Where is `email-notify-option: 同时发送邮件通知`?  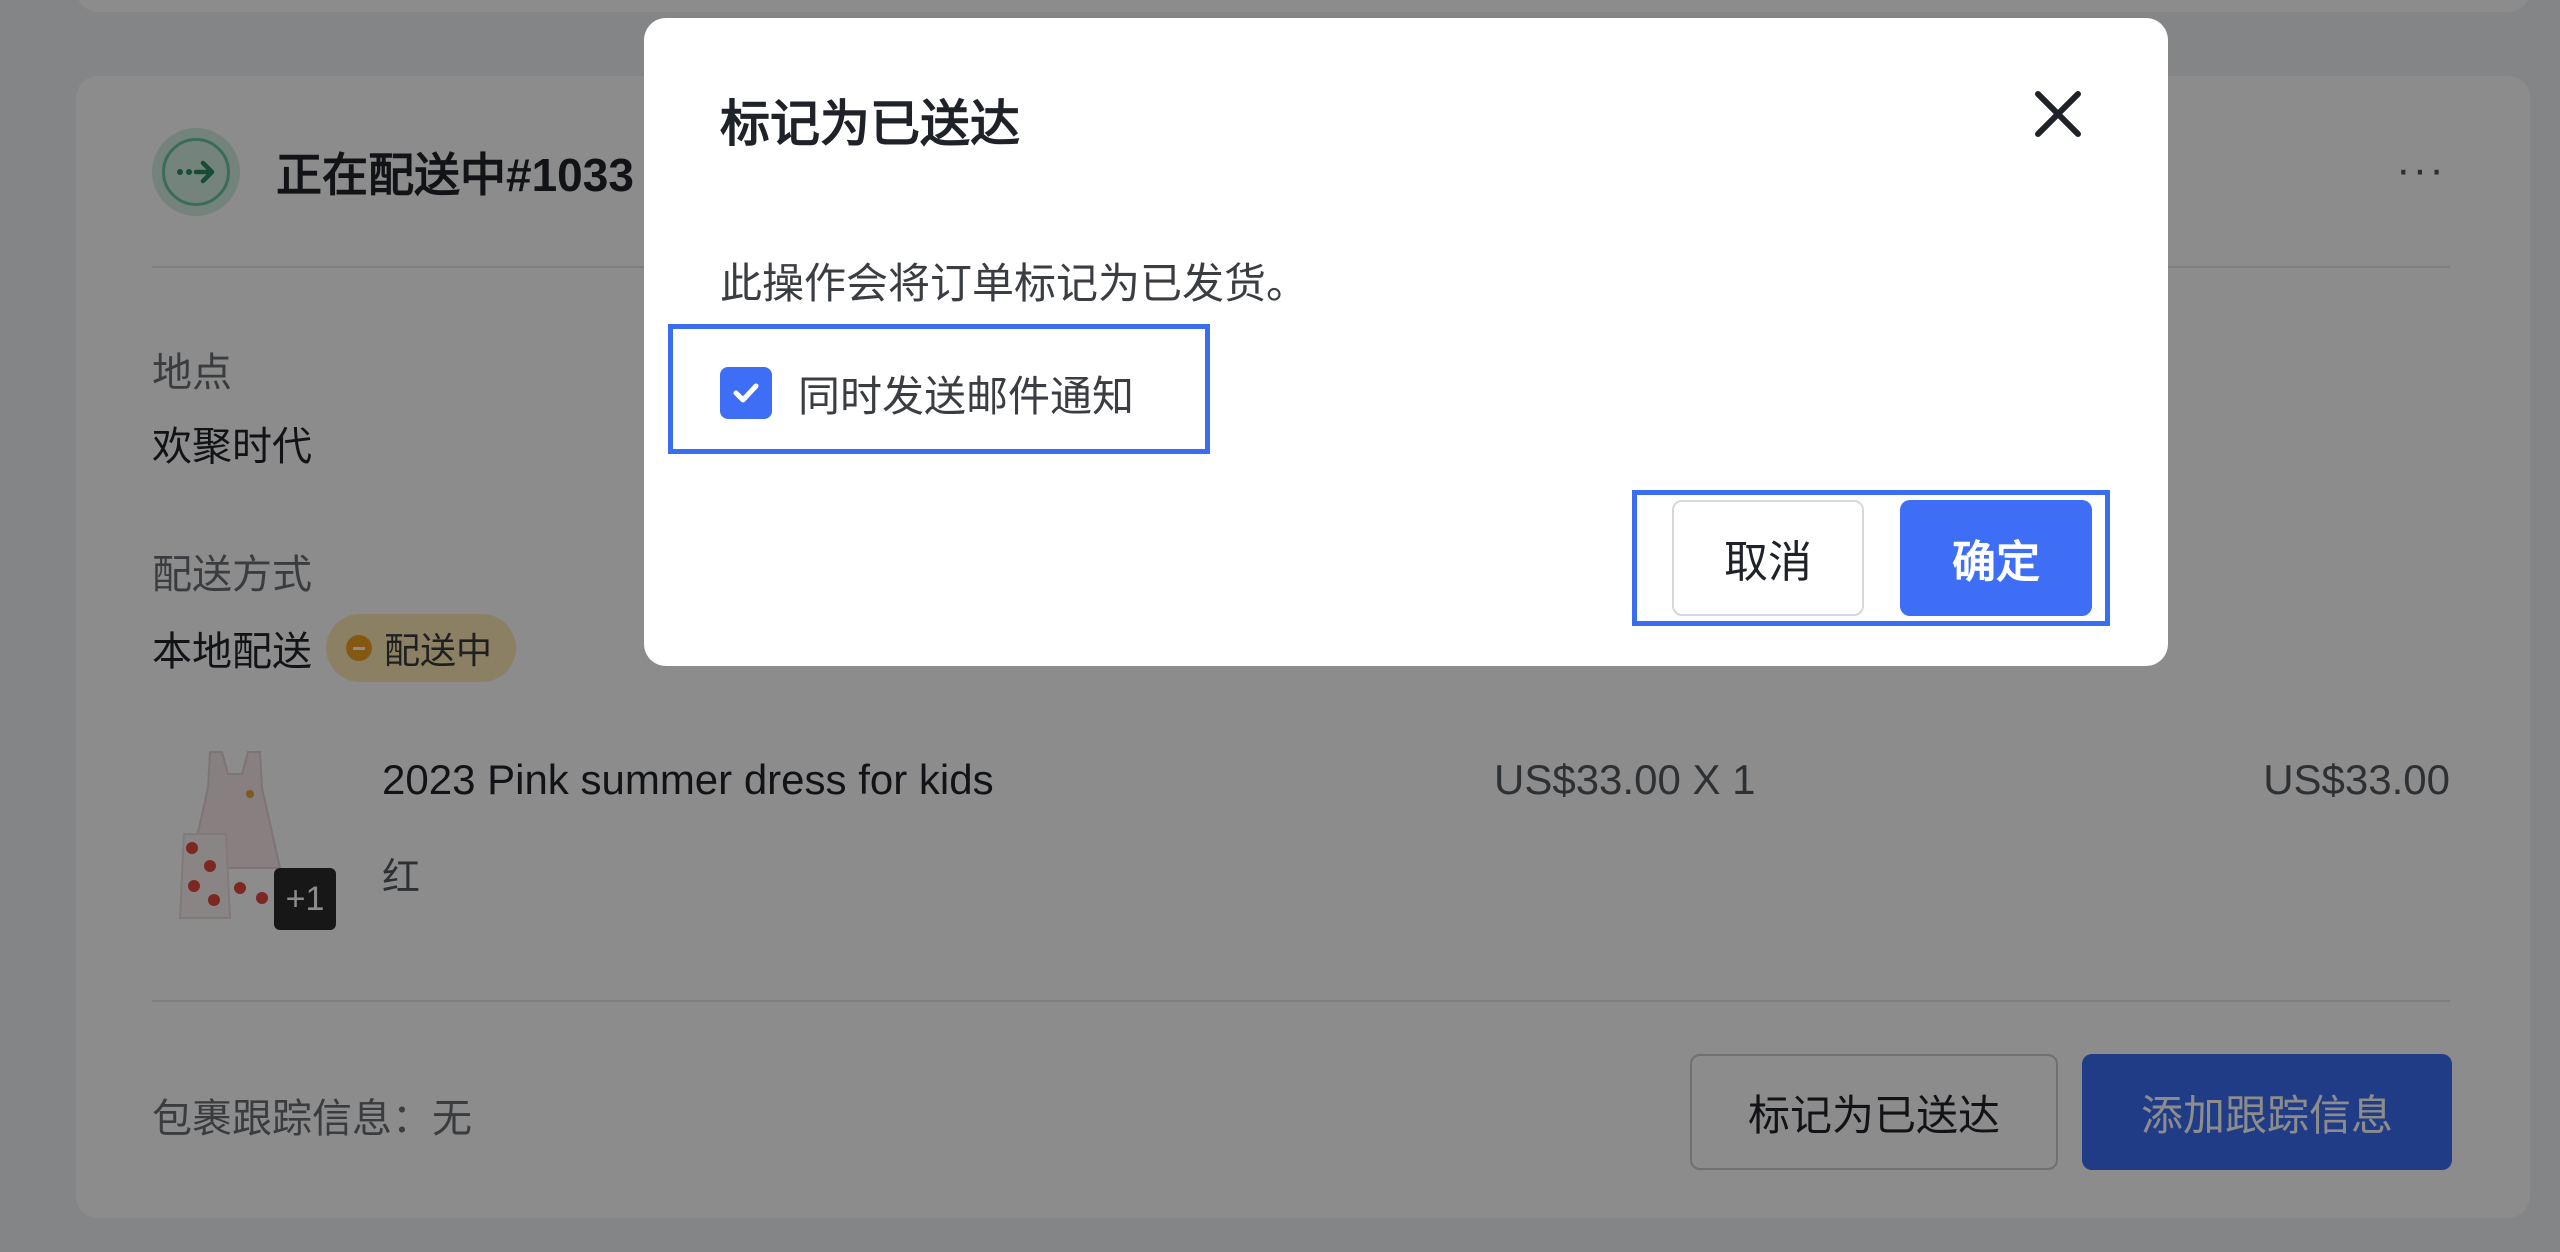 email-notify-option: 同时发送邮件通知 is located at coordinates (927, 393).